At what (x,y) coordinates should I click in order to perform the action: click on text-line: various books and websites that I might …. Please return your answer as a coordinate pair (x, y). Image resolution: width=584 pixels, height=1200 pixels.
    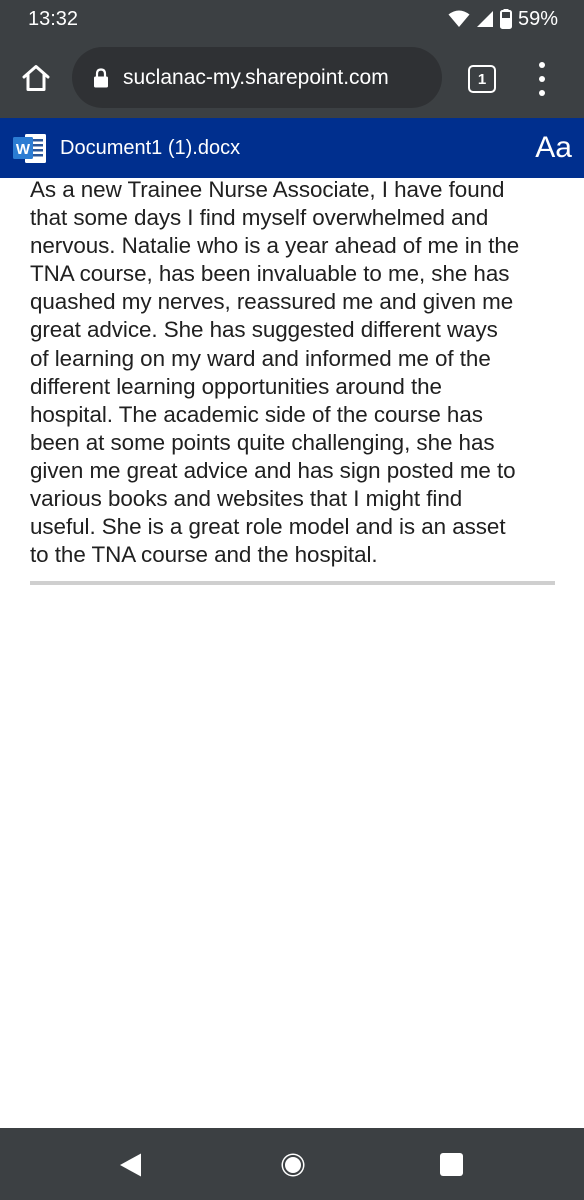
    Looking at the image, I should click on (246, 499).